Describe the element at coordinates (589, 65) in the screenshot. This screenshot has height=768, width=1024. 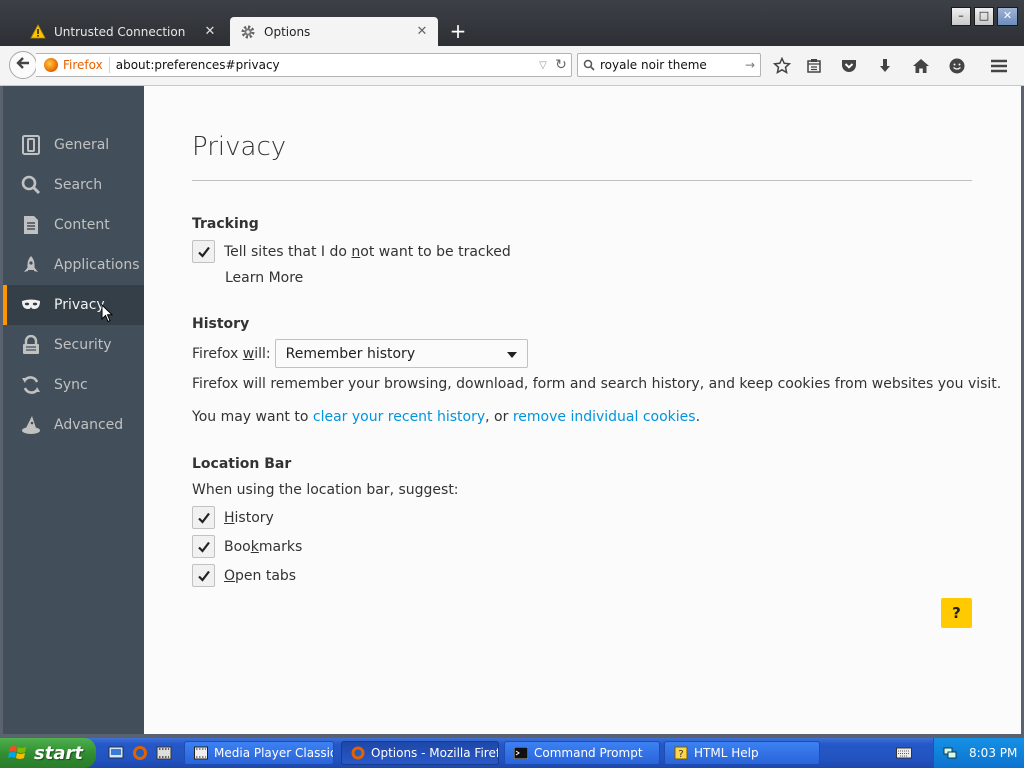
I see `search-icon` at that location.